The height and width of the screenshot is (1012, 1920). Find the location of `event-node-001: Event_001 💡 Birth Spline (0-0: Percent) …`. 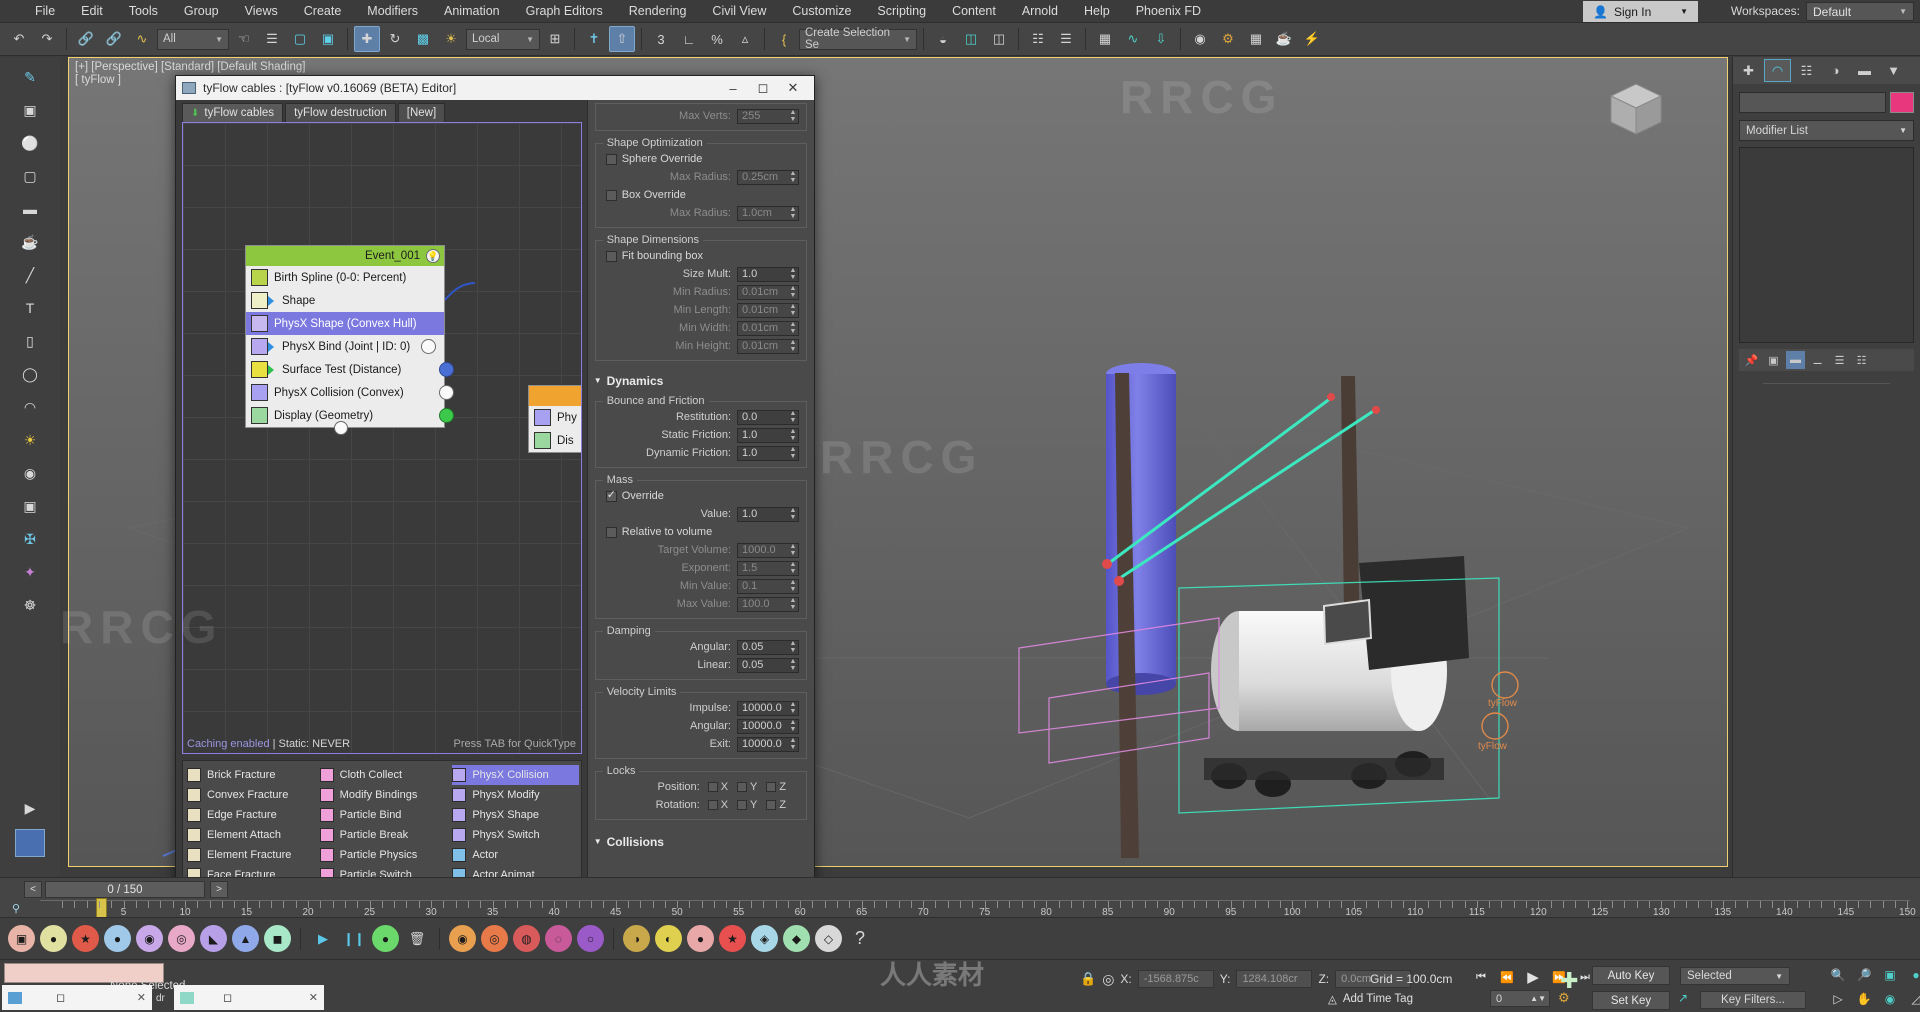

event-node-001: Event_001 💡 Birth Spline (0-0: Percent) … is located at coordinates (349, 340).